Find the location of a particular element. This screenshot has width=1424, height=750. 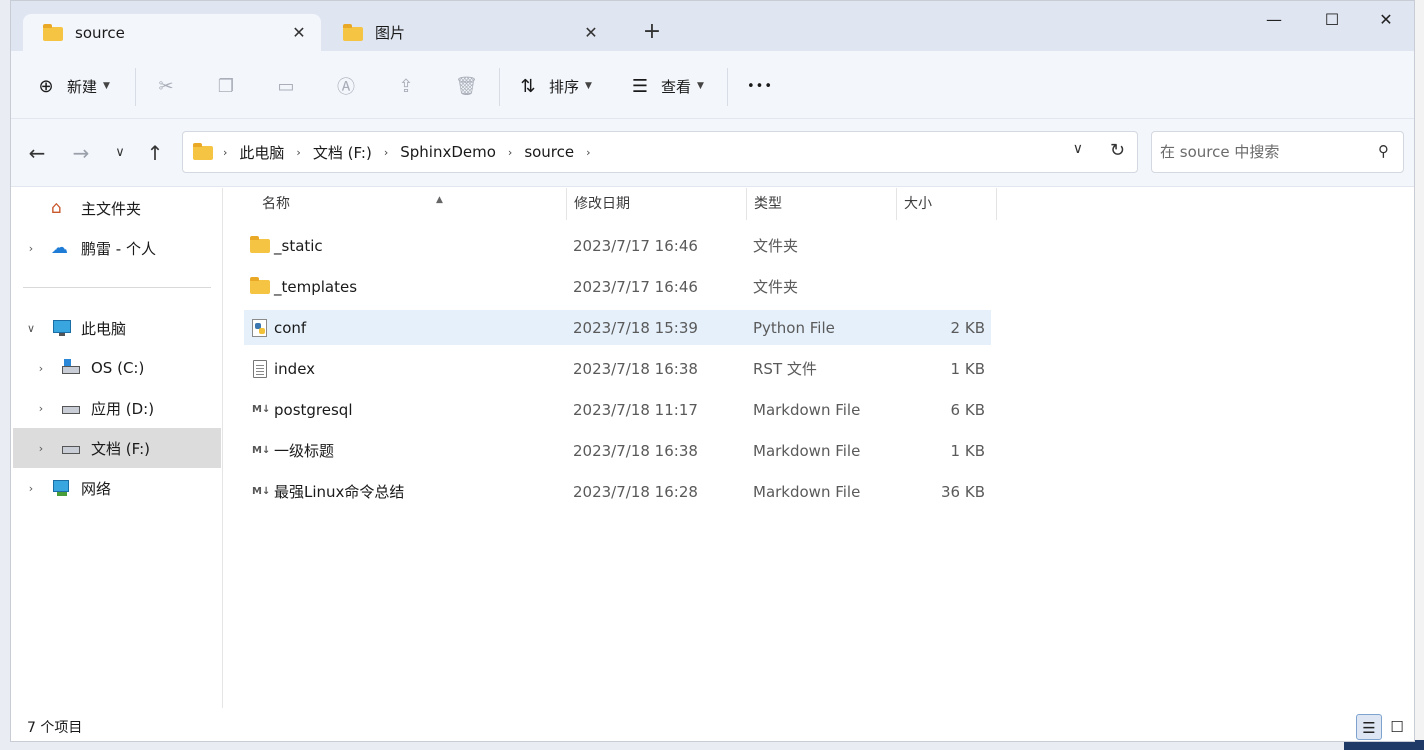

file-modified: 2023/7/18 16:28 is located at coordinates (635, 491).